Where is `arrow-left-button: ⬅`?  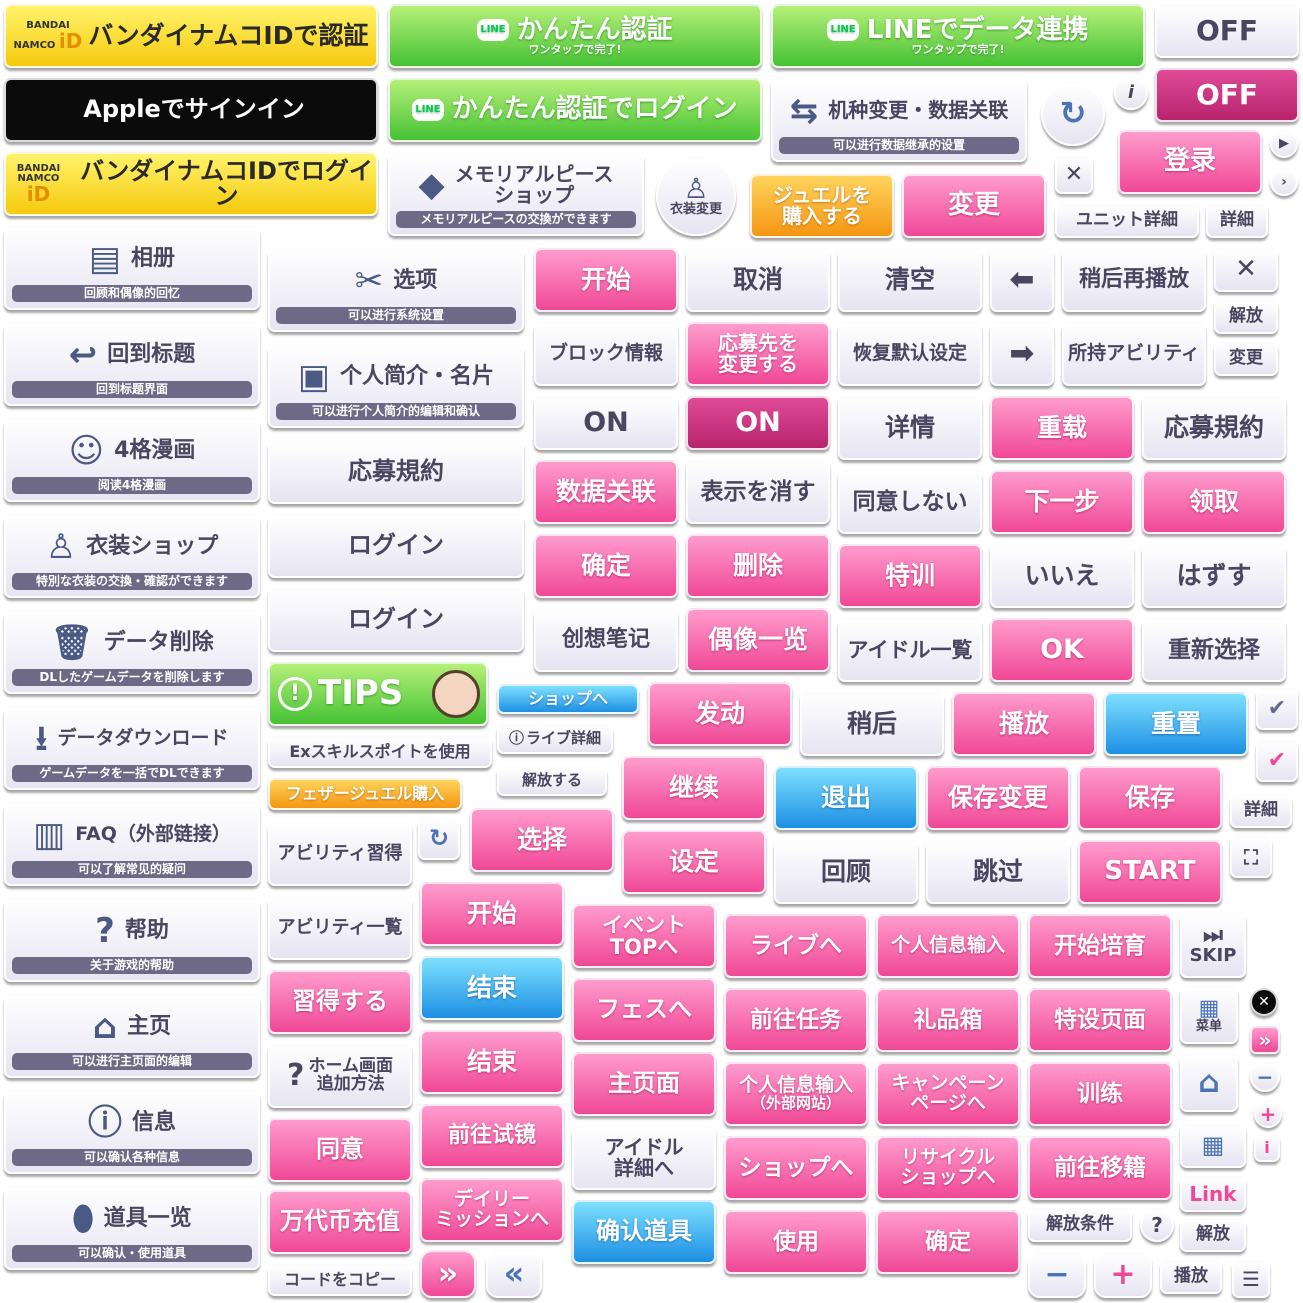 arrow-left-button: ⬅ is located at coordinates (1022, 280).